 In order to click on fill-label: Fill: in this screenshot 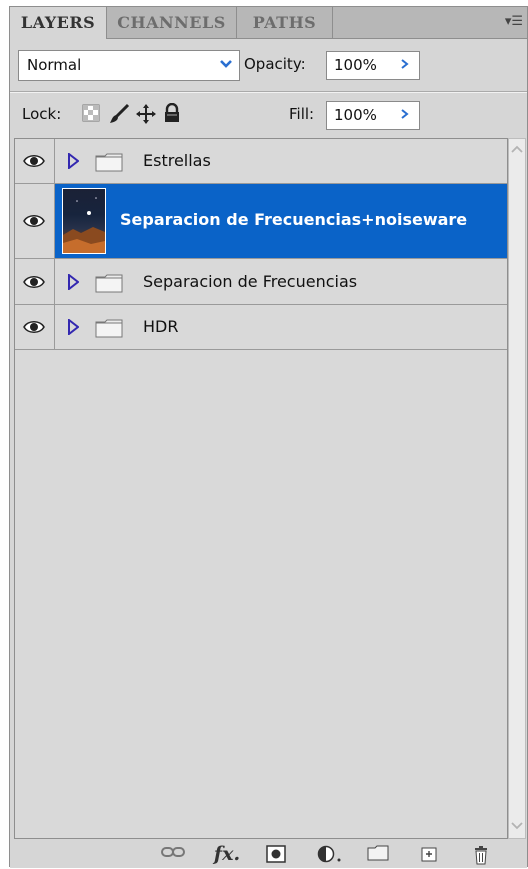, I will do `click(302, 114)`.